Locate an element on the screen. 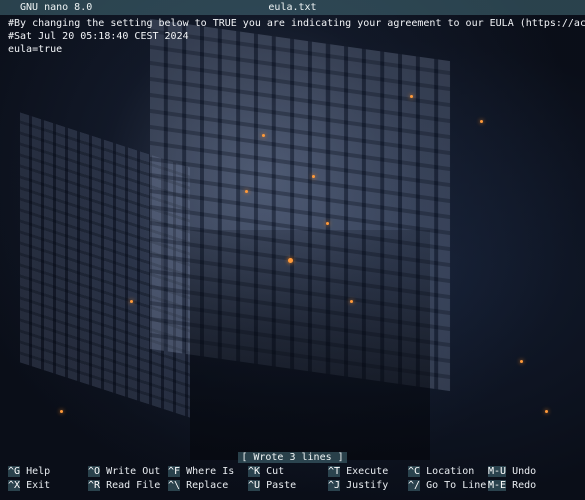 The image size is (585, 500). shortcut-key: ^U is located at coordinates (254, 485).